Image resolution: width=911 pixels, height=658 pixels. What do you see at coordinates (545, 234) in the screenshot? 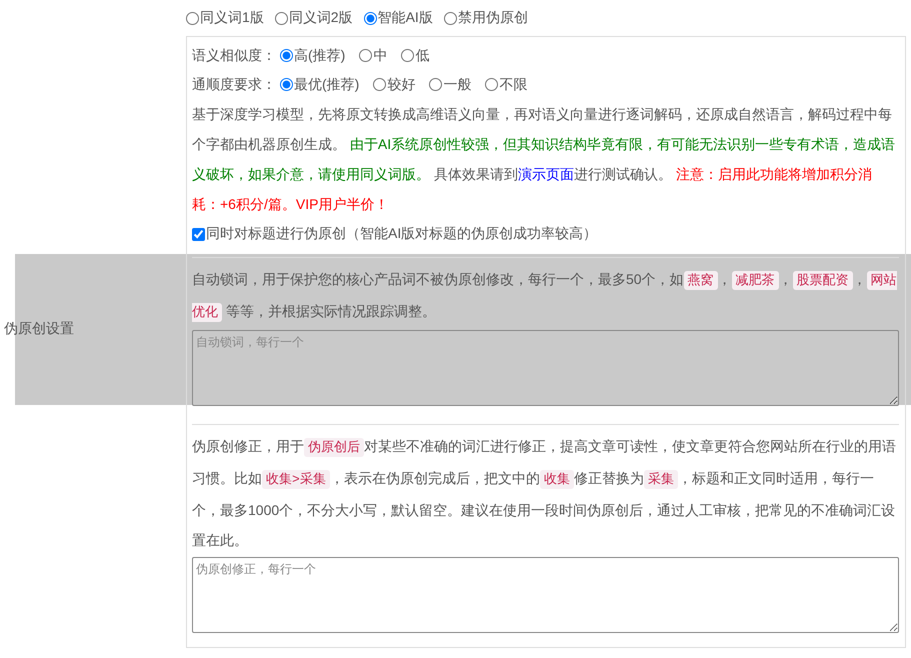
I see `title-checkbox-option: 同时对标题进行伪原创（智能AI版对标题的伪原创成功率较高）` at bounding box center [545, 234].